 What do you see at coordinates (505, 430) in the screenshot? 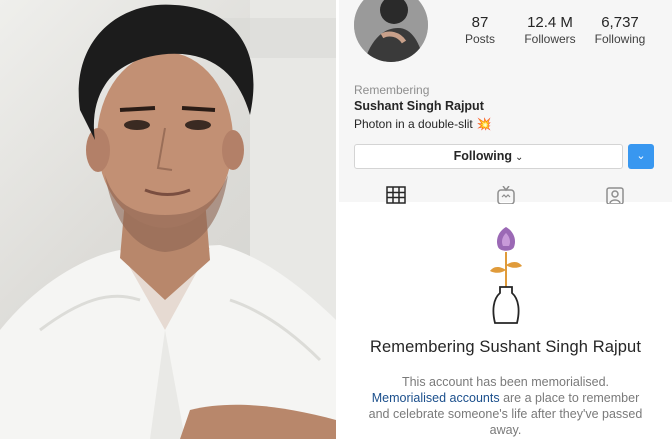
I see `memorial-line-4: away.` at bounding box center [505, 430].